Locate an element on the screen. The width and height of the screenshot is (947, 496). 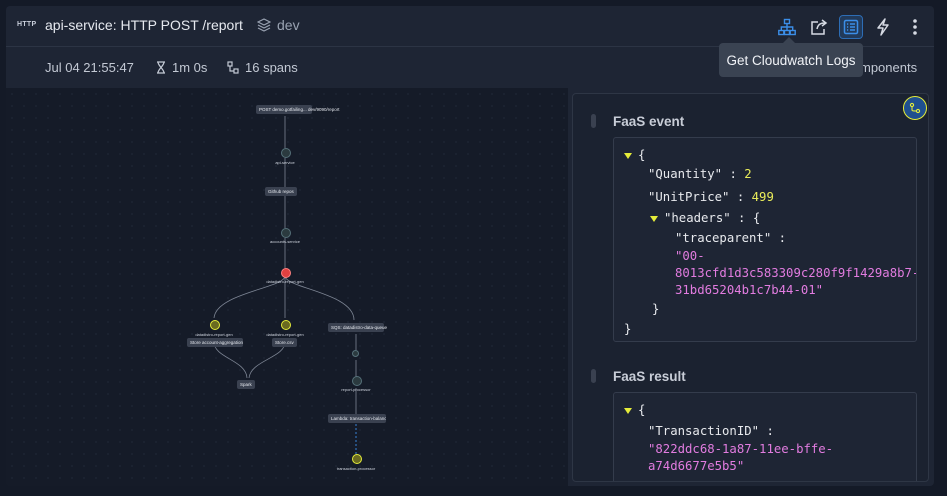
share-button is located at coordinates (819, 27).